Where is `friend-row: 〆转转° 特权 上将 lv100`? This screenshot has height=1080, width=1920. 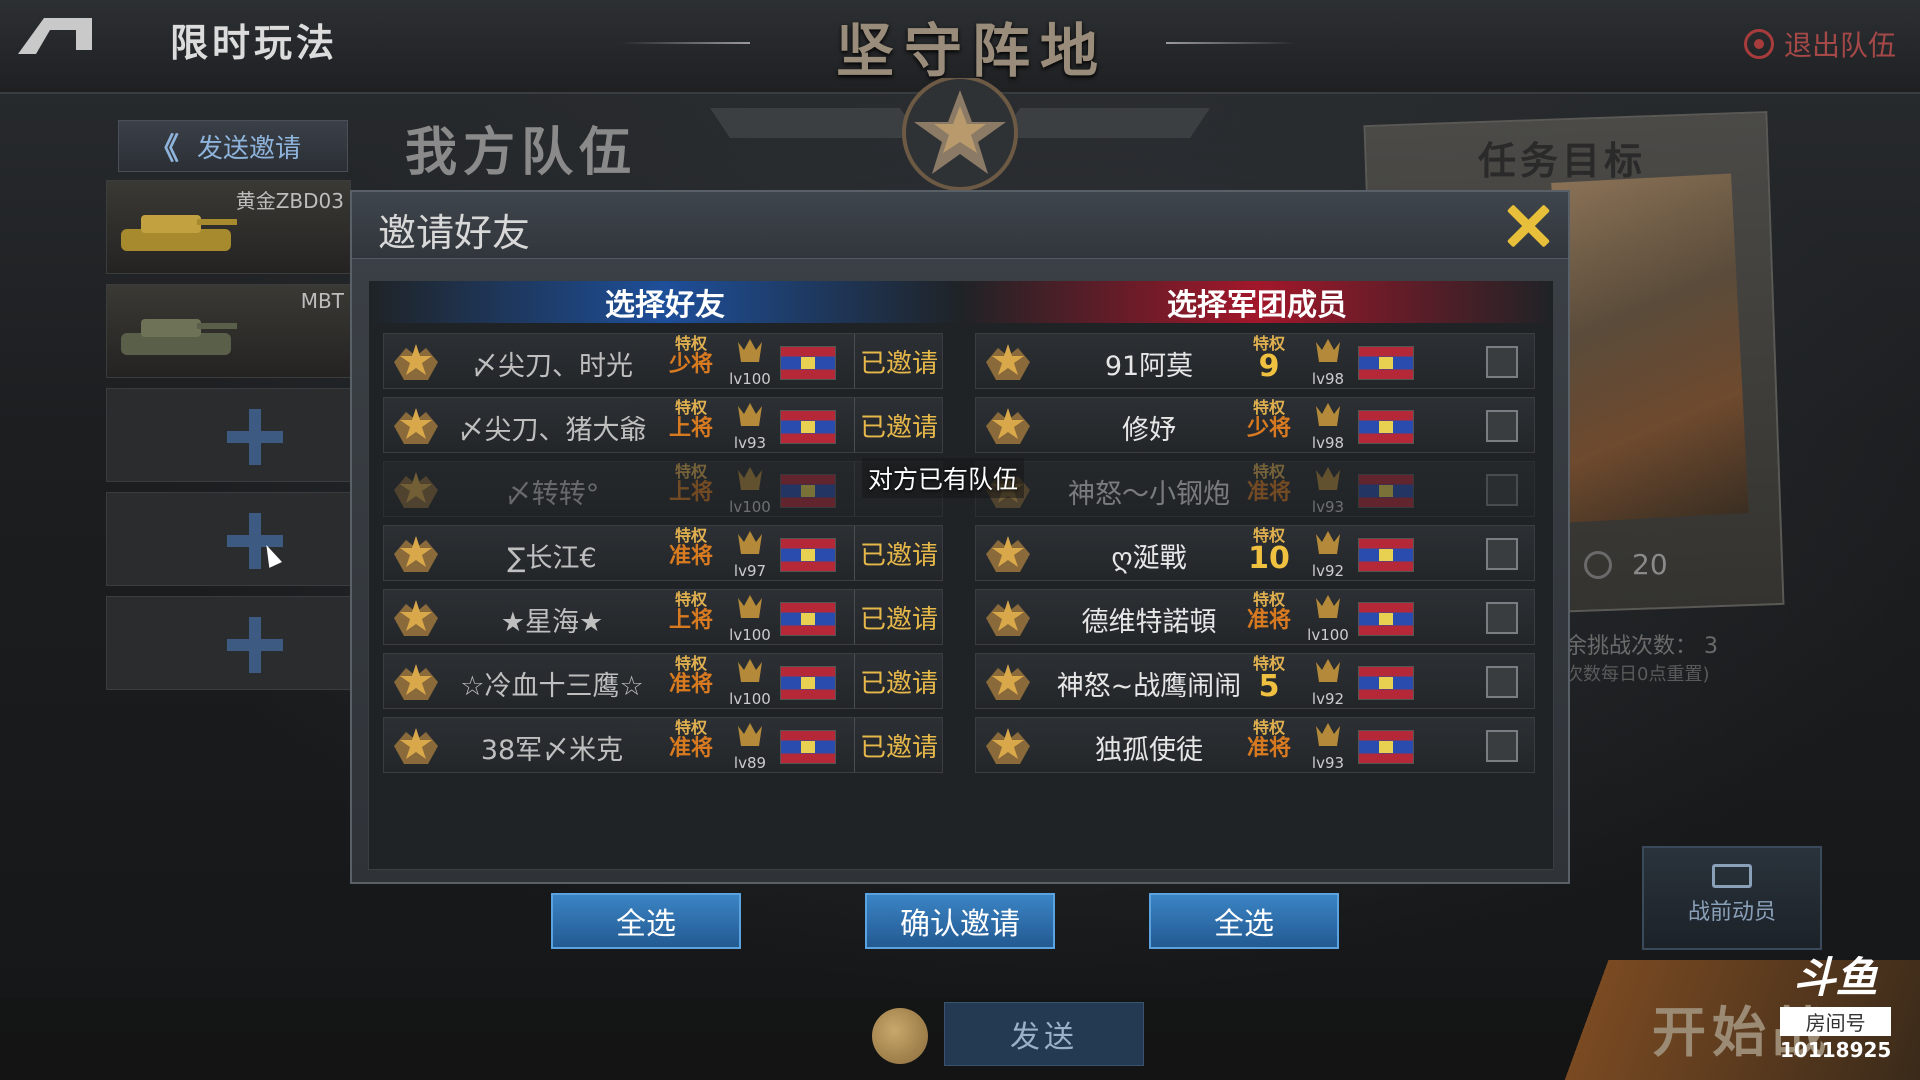
friend-row: 〆转转° 特权 上将 lv100 is located at coordinates (663, 489).